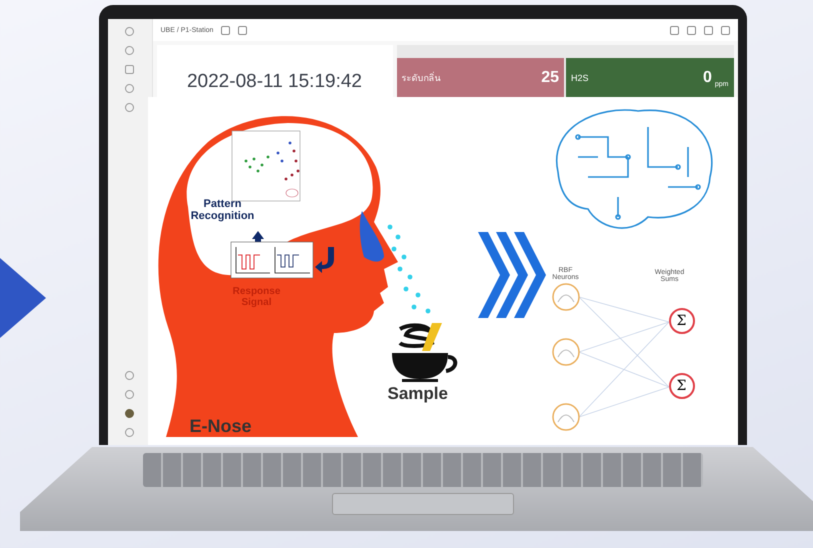 The image size is (813, 548). Describe the element at coordinates (580, 77) in the screenshot. I see `sensor-label: H2S` at that location.